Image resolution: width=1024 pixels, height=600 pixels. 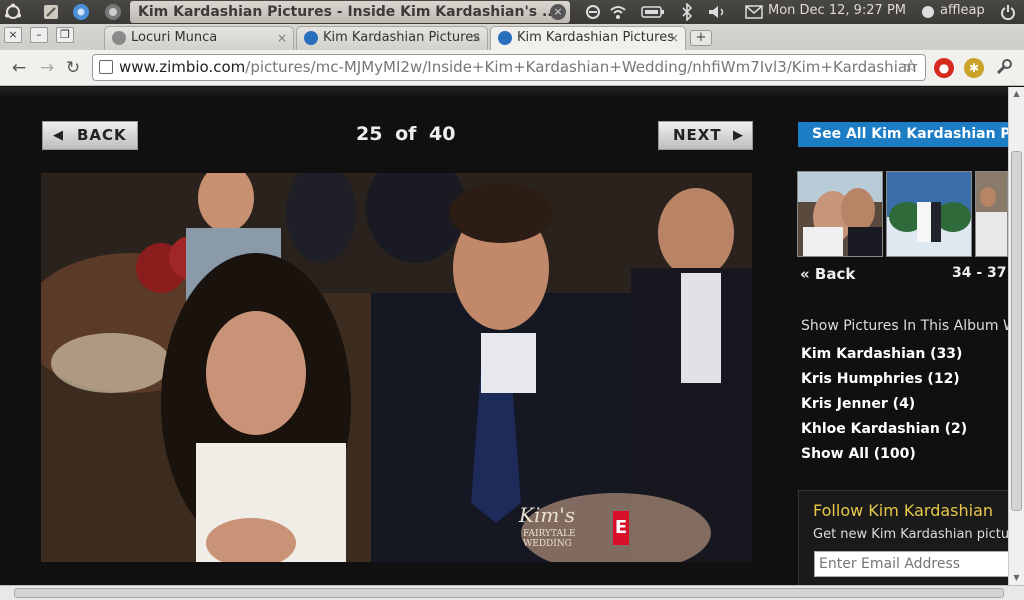 What do you see at coordinates (174, 37) in the screenshot?
I see `tab-label: Locuri Munca` at bounding box center [174, 37].